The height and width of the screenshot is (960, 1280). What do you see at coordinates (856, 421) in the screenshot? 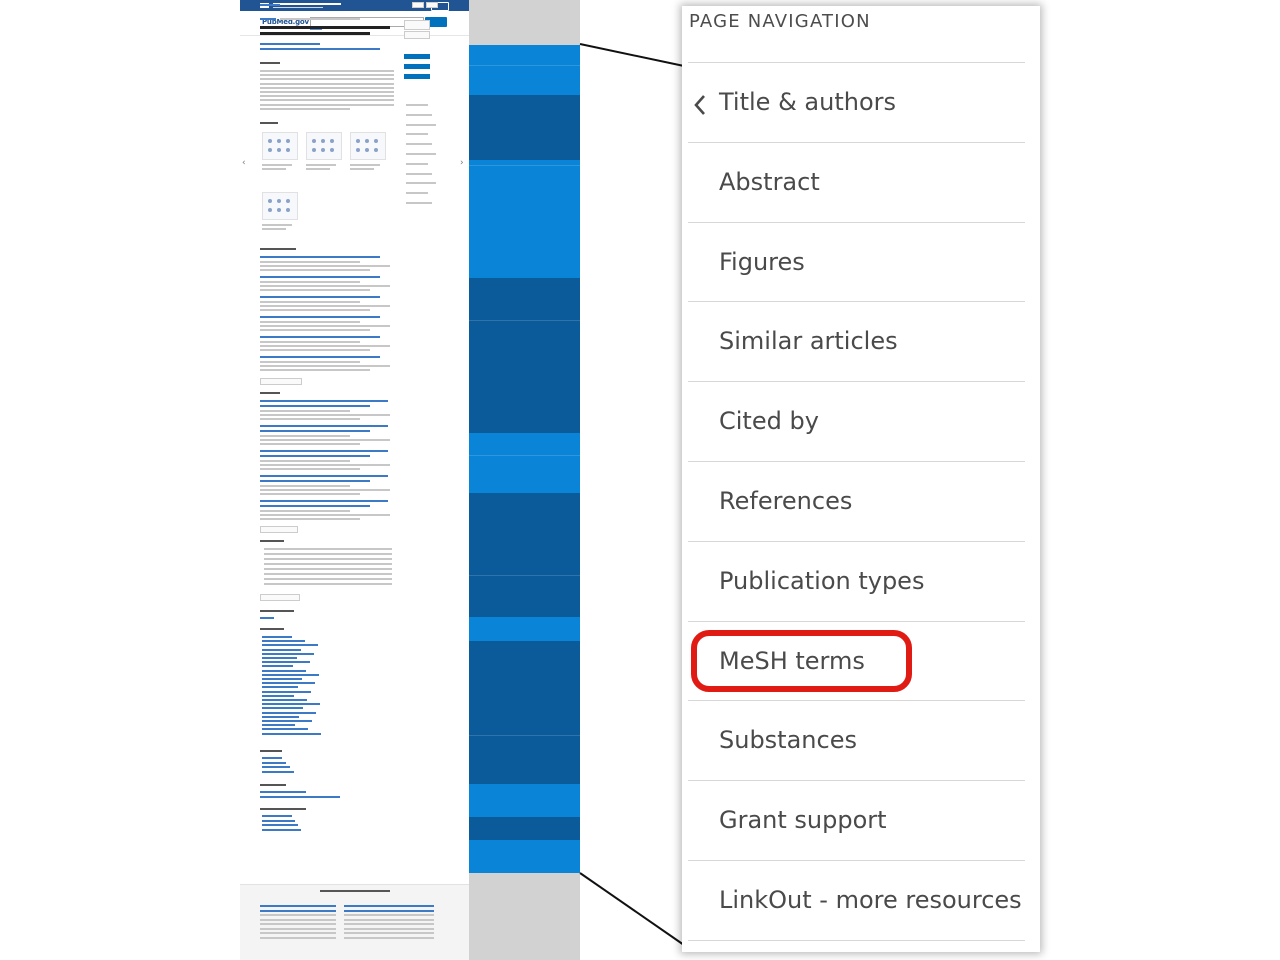
I see `nav-item-cited-by: Cited by` at bounding box center [856, 421].